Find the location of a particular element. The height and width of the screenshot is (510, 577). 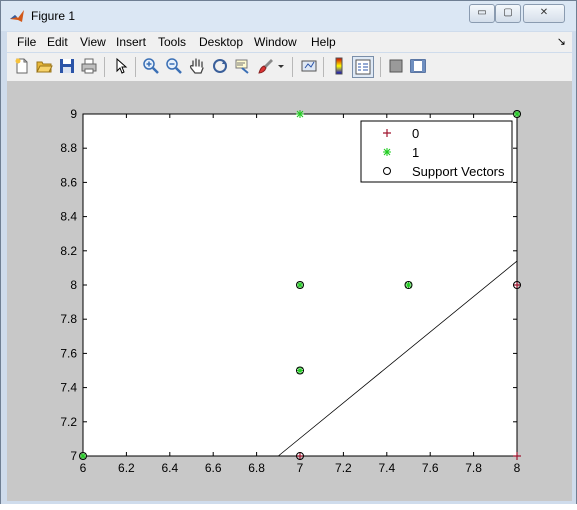

new-figure-icon is located at coordinates (22, 66).